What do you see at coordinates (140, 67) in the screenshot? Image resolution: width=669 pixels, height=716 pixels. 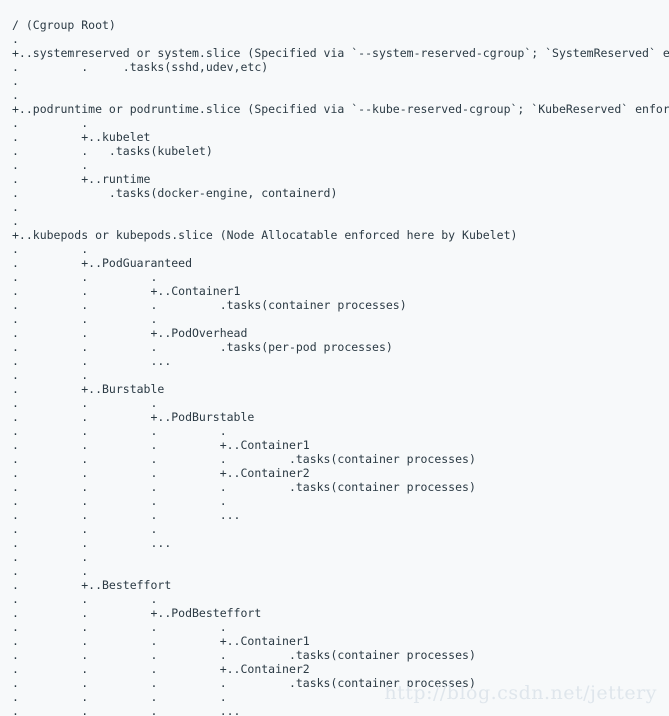 I see `tree-line: . . .tasks(sshd,udev,etc)` at bounding box center [140, 67].